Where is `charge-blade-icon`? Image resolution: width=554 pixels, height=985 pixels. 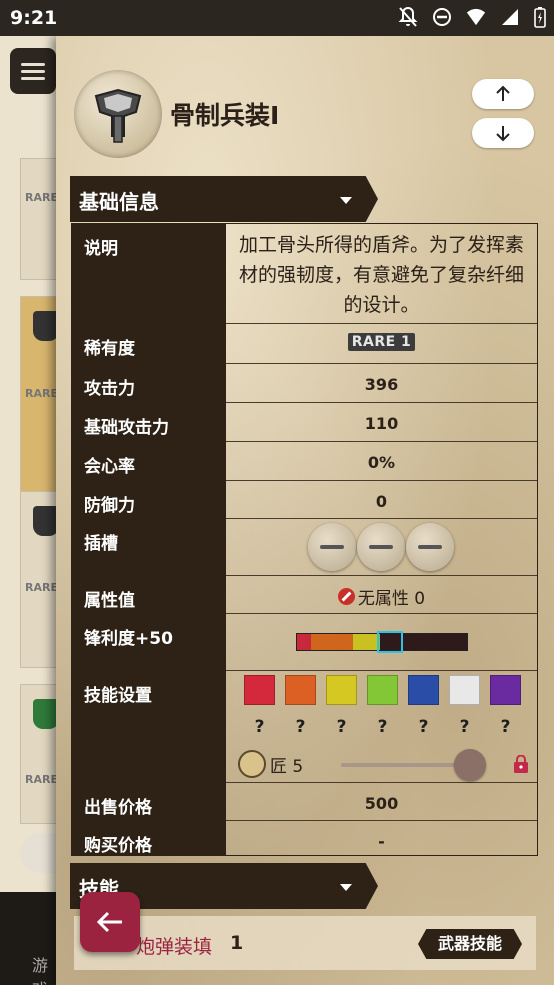
charge-blade-icon is located at coordinates (118, 115).